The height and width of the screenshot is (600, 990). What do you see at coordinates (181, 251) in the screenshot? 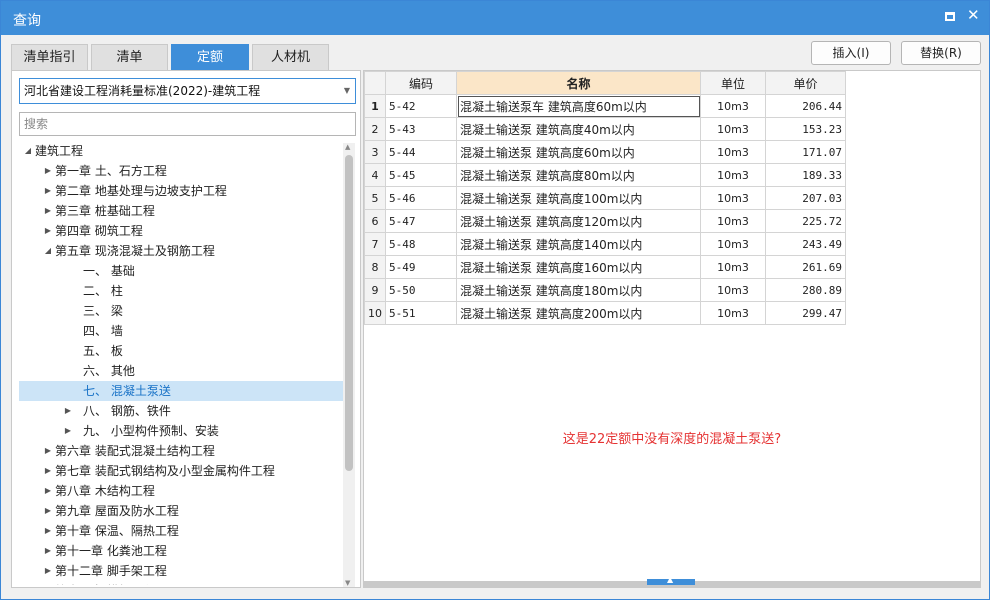
I see `tree-item: ◢ 第五章 现浇混凝土及钢筋工程` at bounding box center [181, 251].